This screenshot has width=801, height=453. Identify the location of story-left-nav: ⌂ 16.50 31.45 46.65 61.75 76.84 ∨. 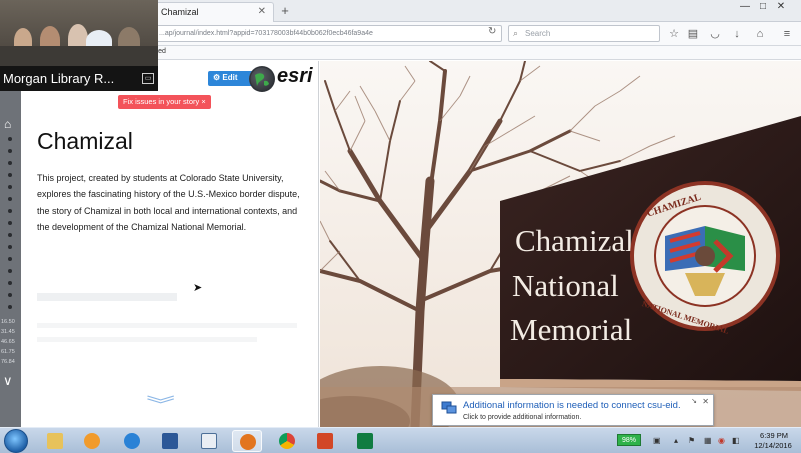
(10, 244).